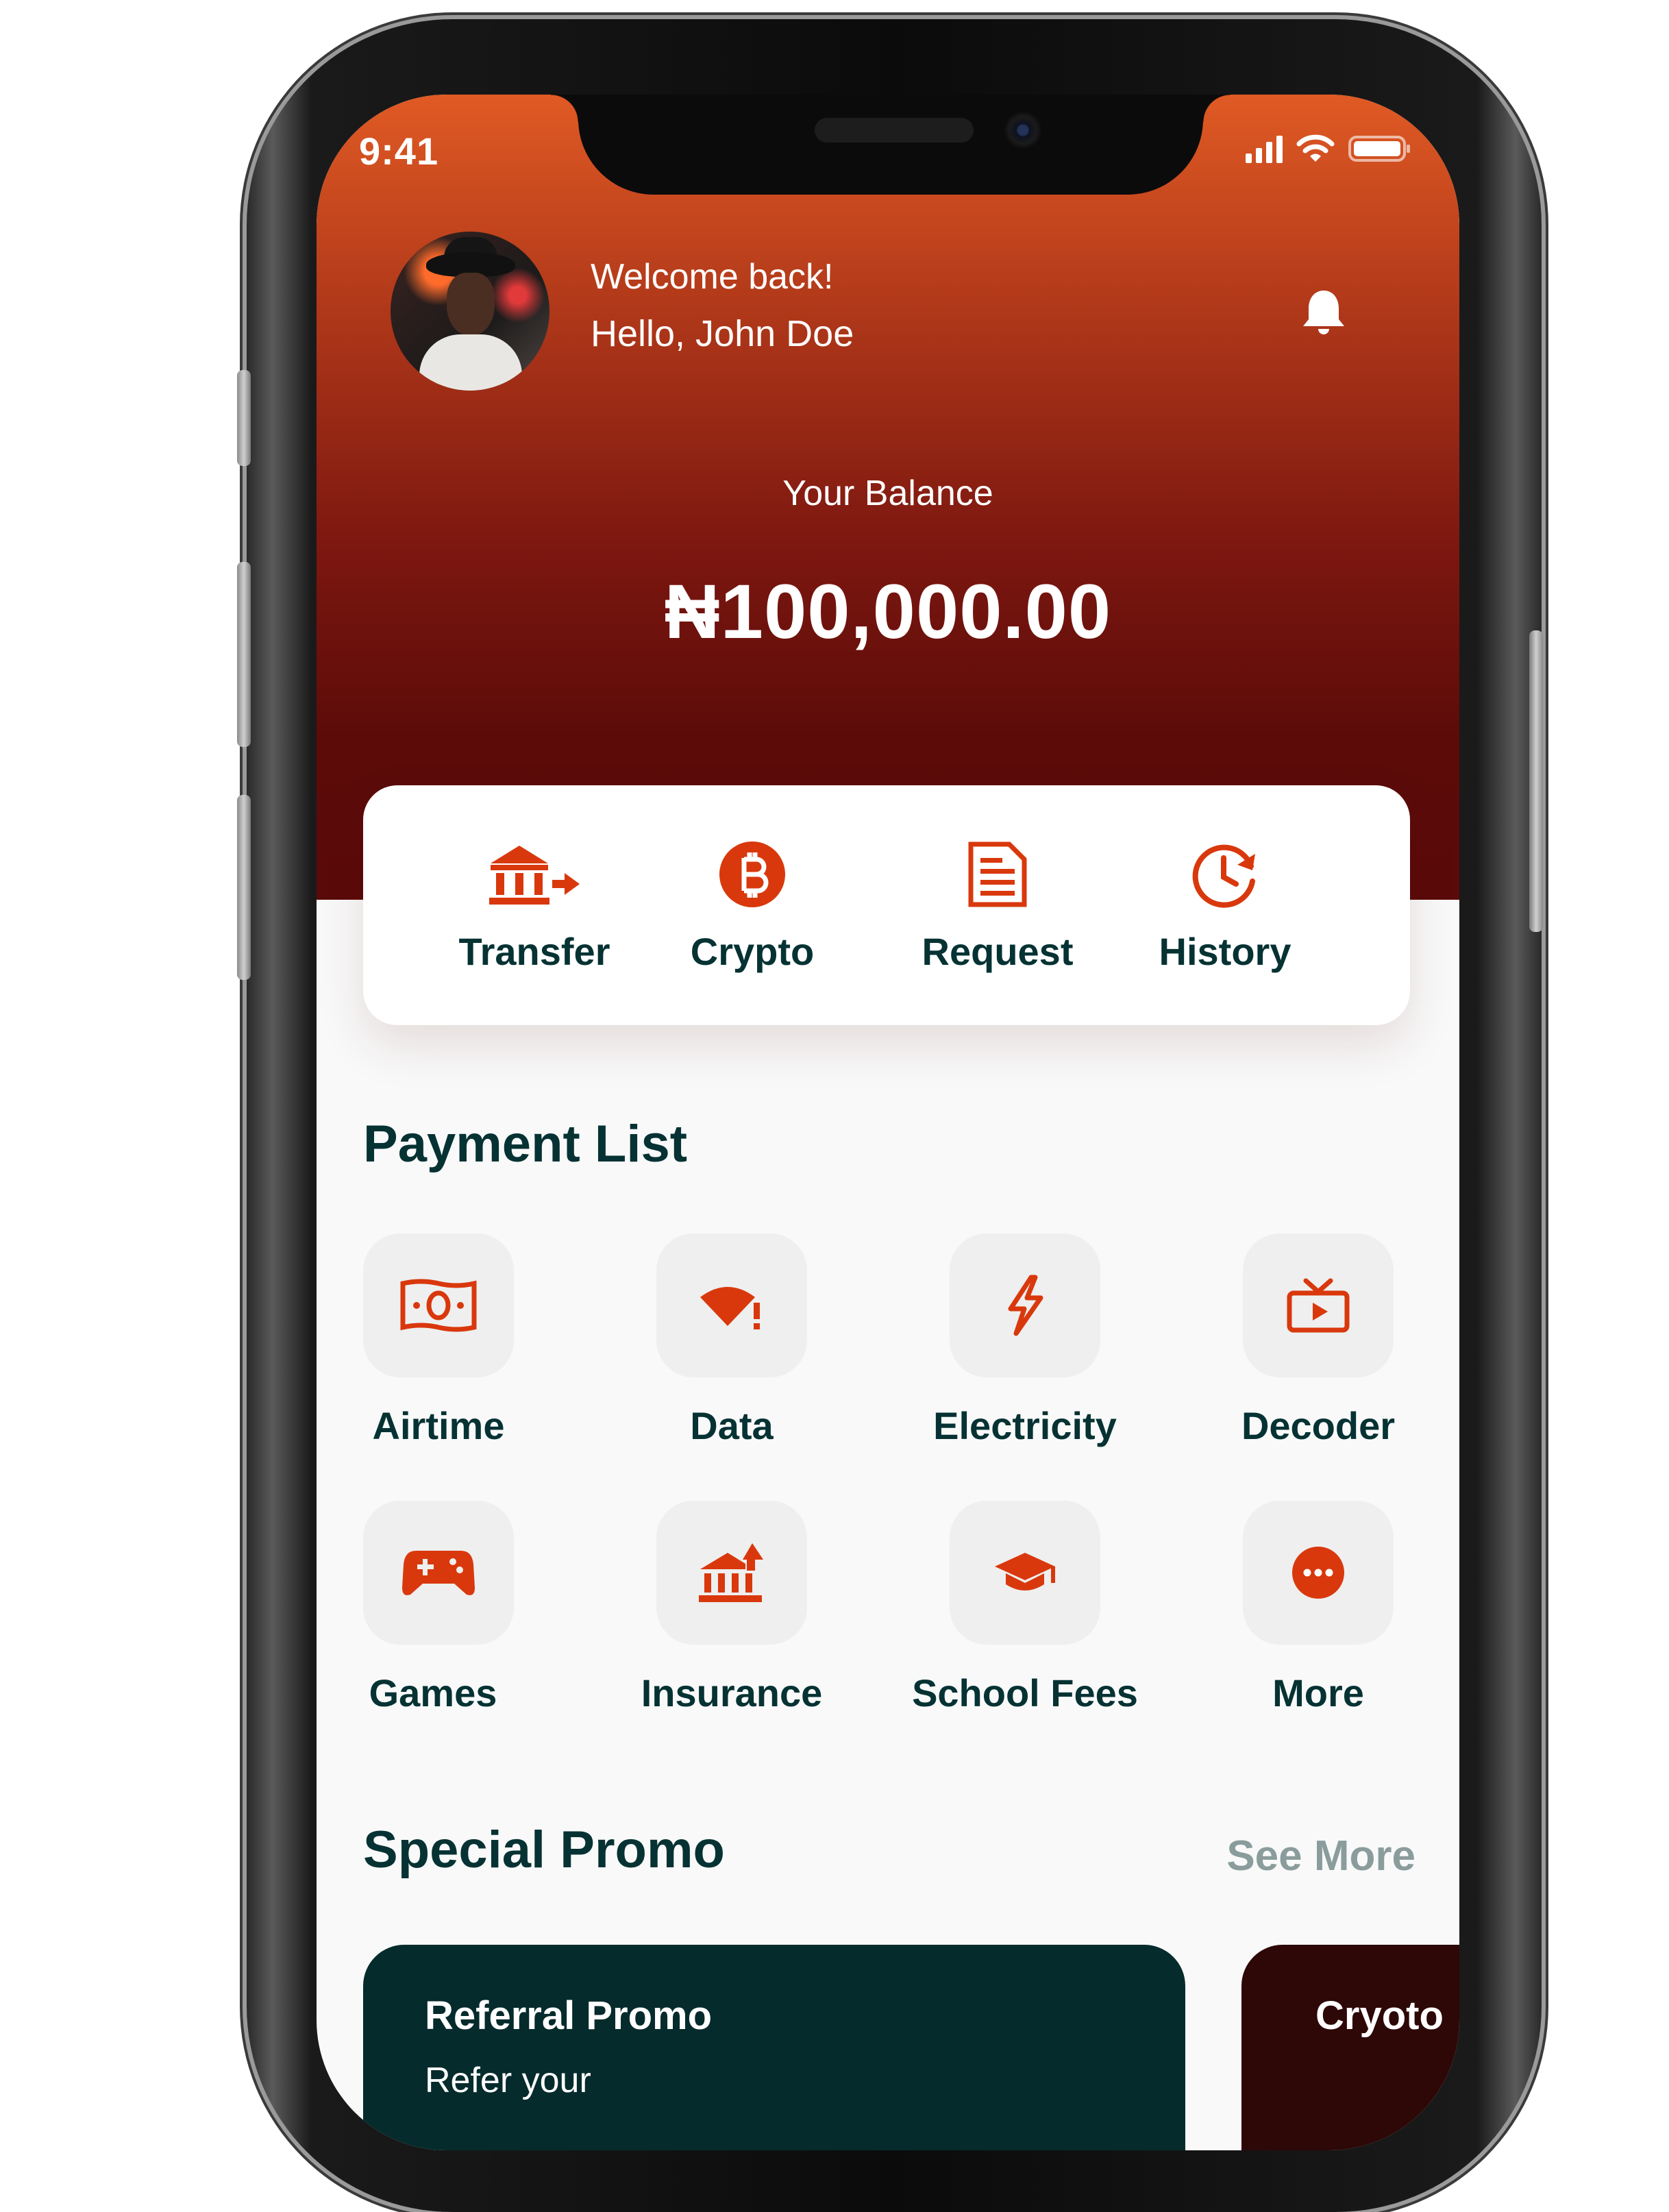 This screenshot has width=1669, height=2212. I want to click on airtime-tile, so click(438, 1305).